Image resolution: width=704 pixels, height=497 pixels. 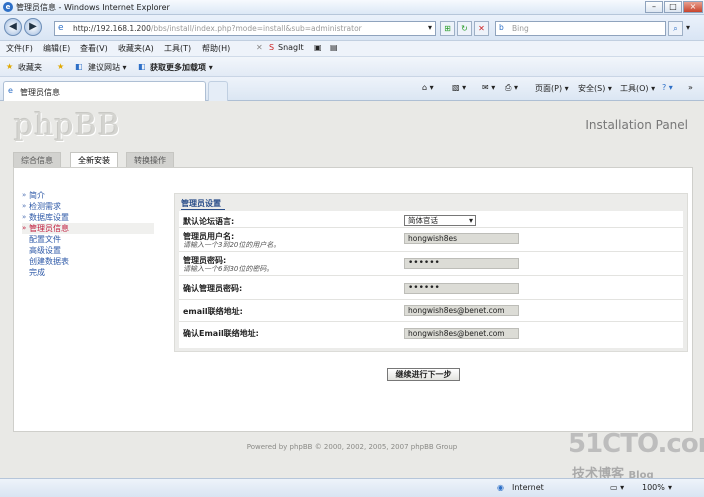 What do you see at coordinates (88, 261) in the screenshot?
I see `nav-create-tables: 创建数据表` at bounding box center [88, 261].